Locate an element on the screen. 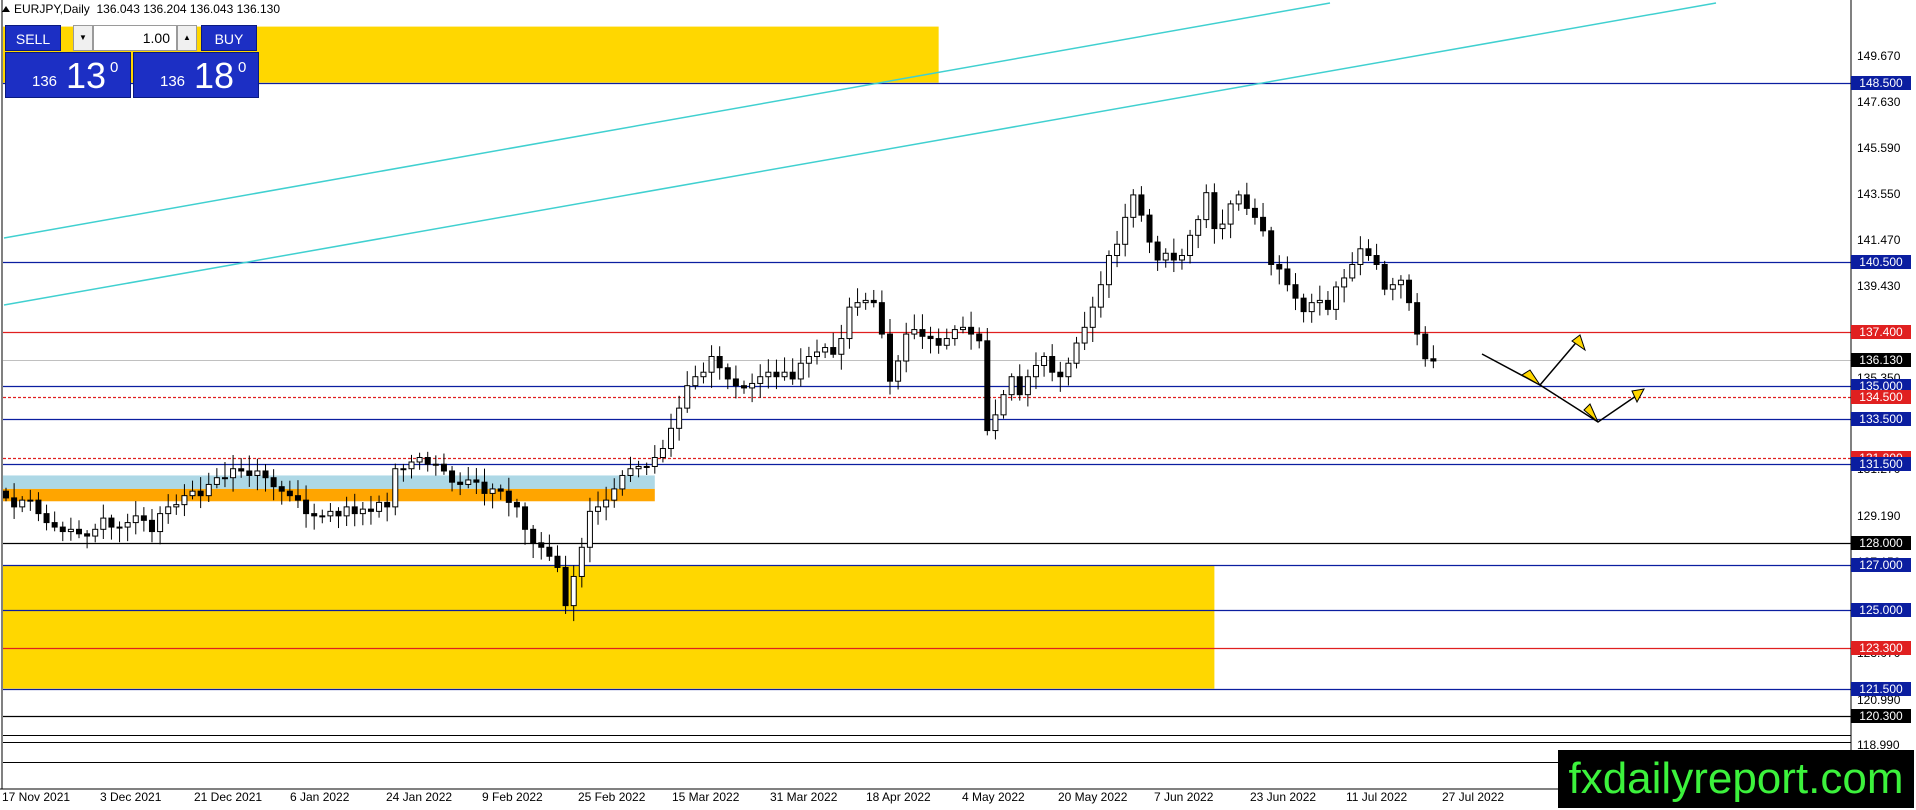 This screenshot has height=810, width=1916. buy-button: BUY is located at coordinates (229, 38).